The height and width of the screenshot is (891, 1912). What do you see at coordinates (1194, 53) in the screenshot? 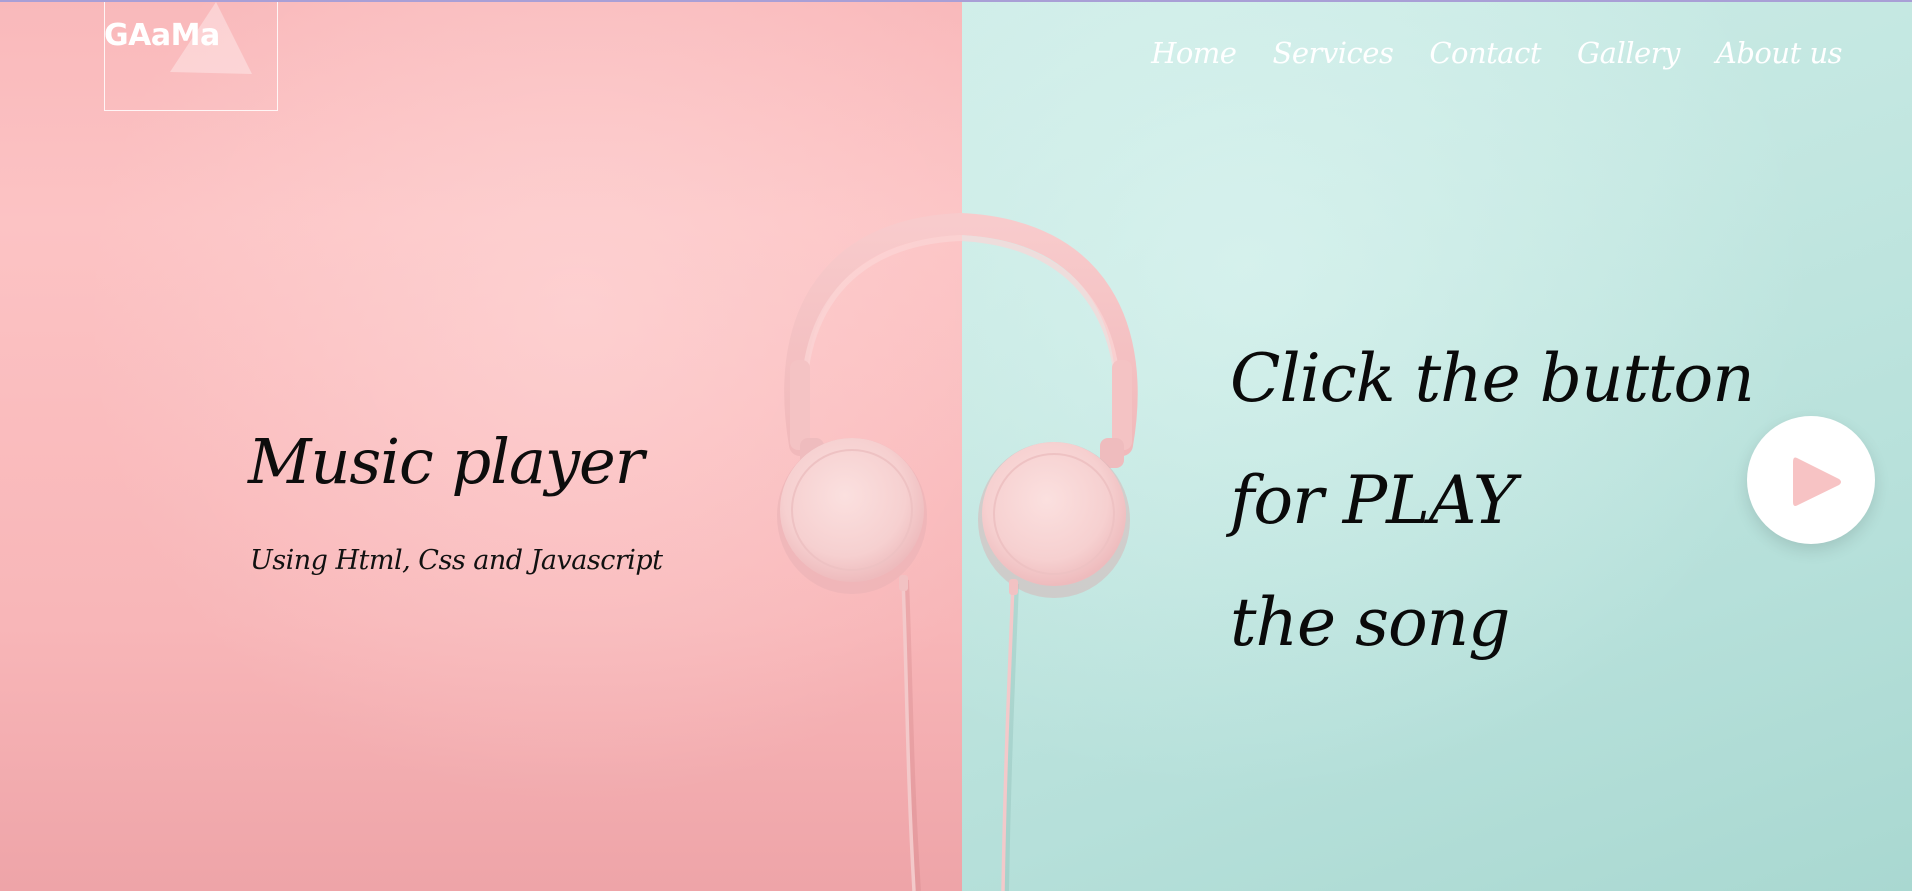
I see `nav-home-link: Home` at bounding box center [1194, 53].